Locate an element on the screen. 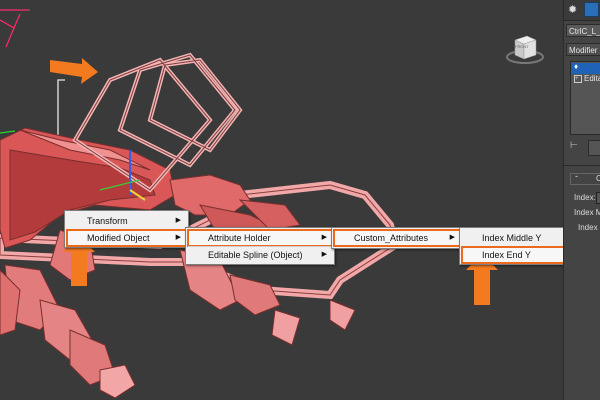  menu-item-index-middle-y: Index Middle Y is located at coordinates (512, 238).